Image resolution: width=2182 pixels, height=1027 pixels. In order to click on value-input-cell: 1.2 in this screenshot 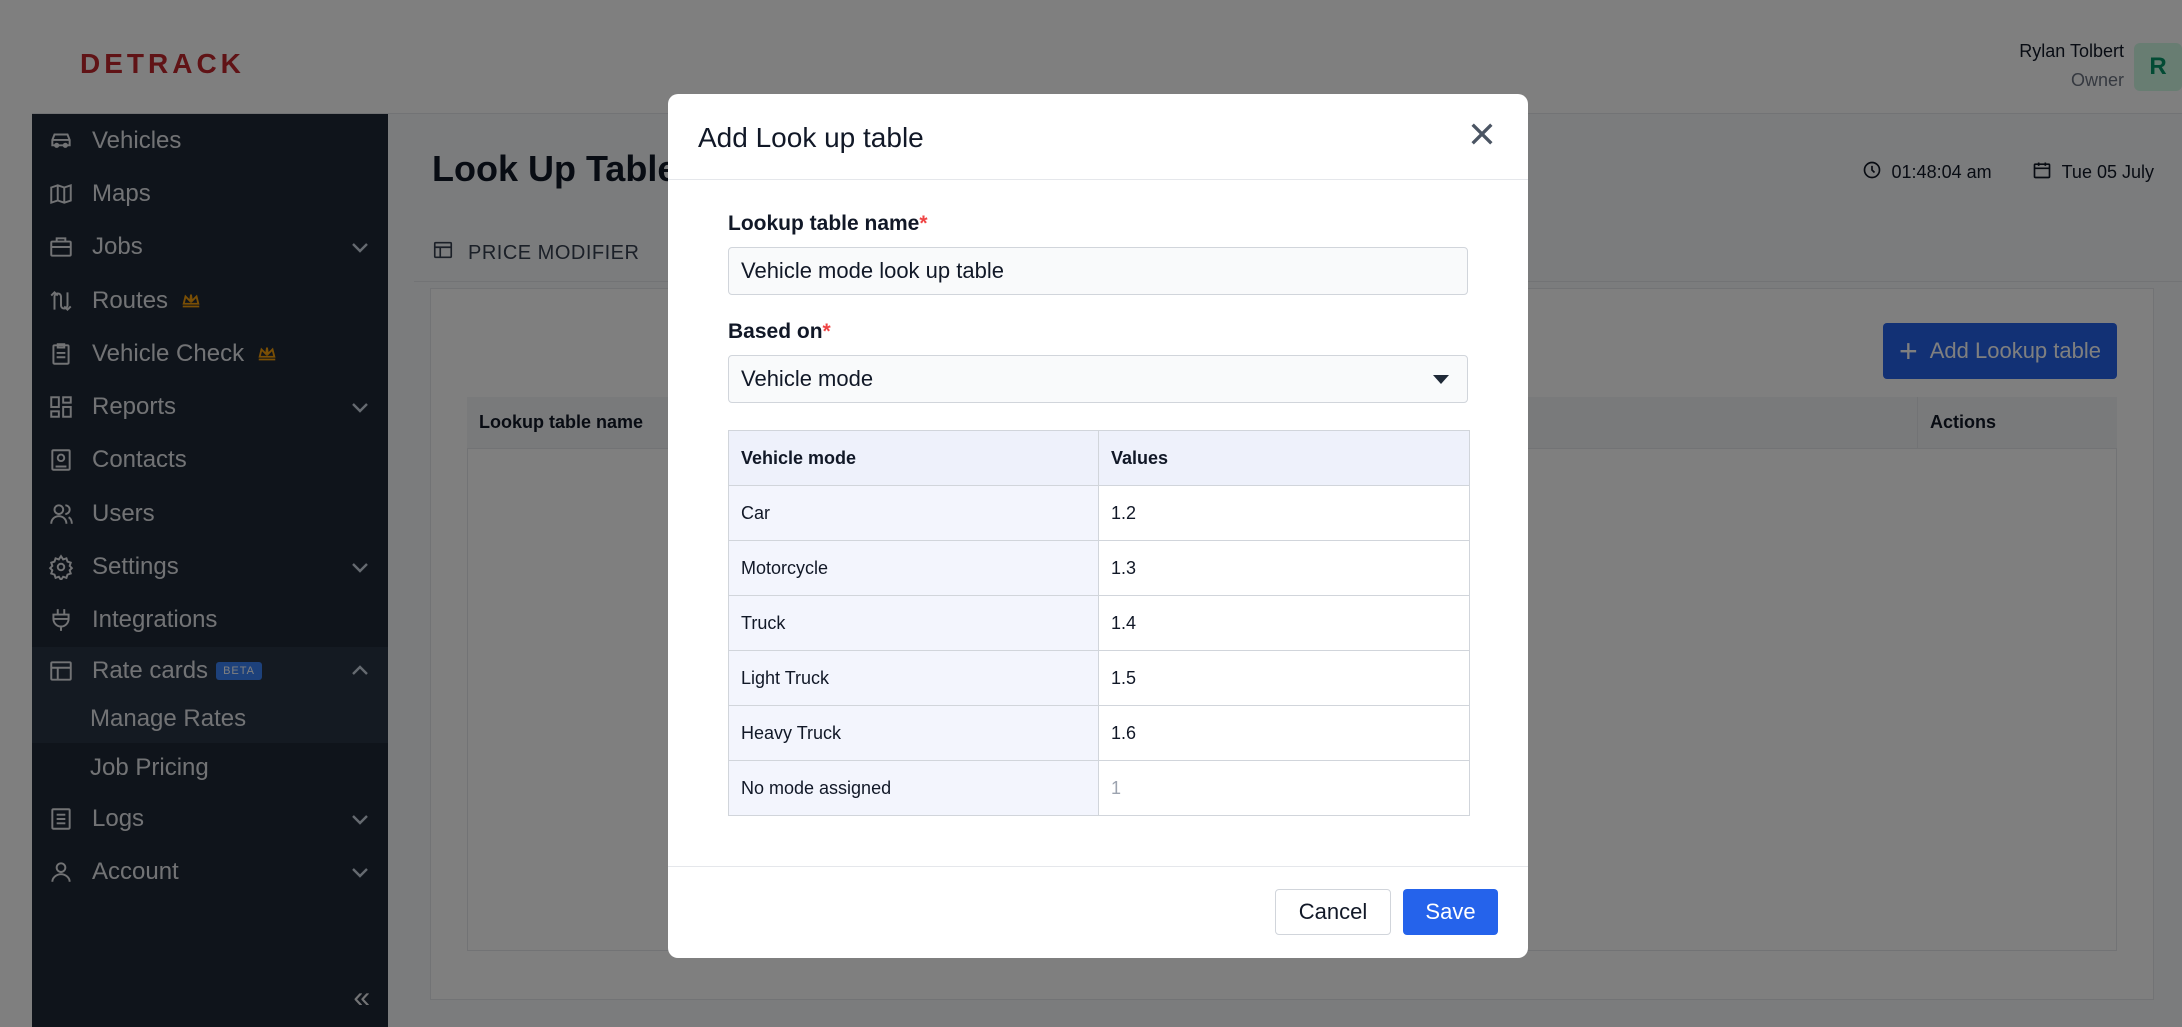, I will do `click(1284, 513)`.